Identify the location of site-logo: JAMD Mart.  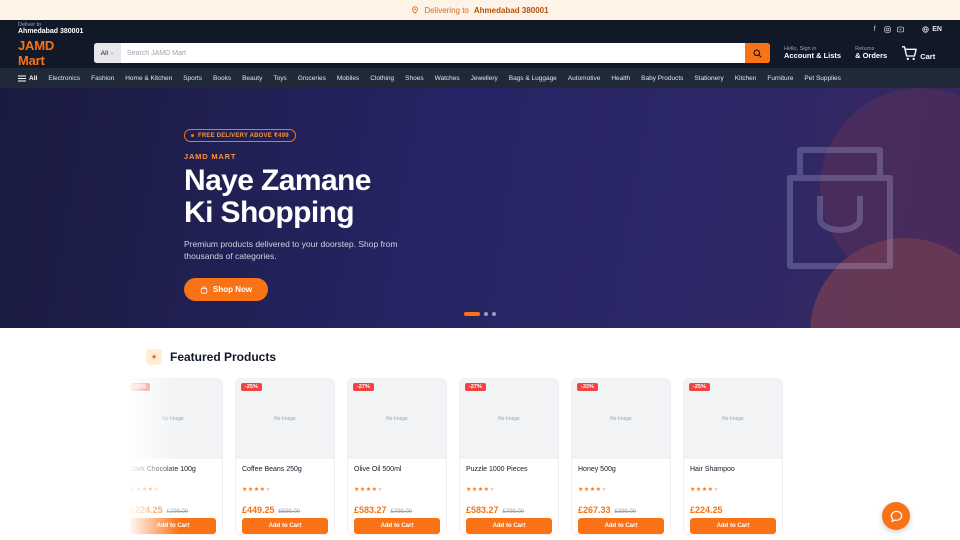
(49, 53).